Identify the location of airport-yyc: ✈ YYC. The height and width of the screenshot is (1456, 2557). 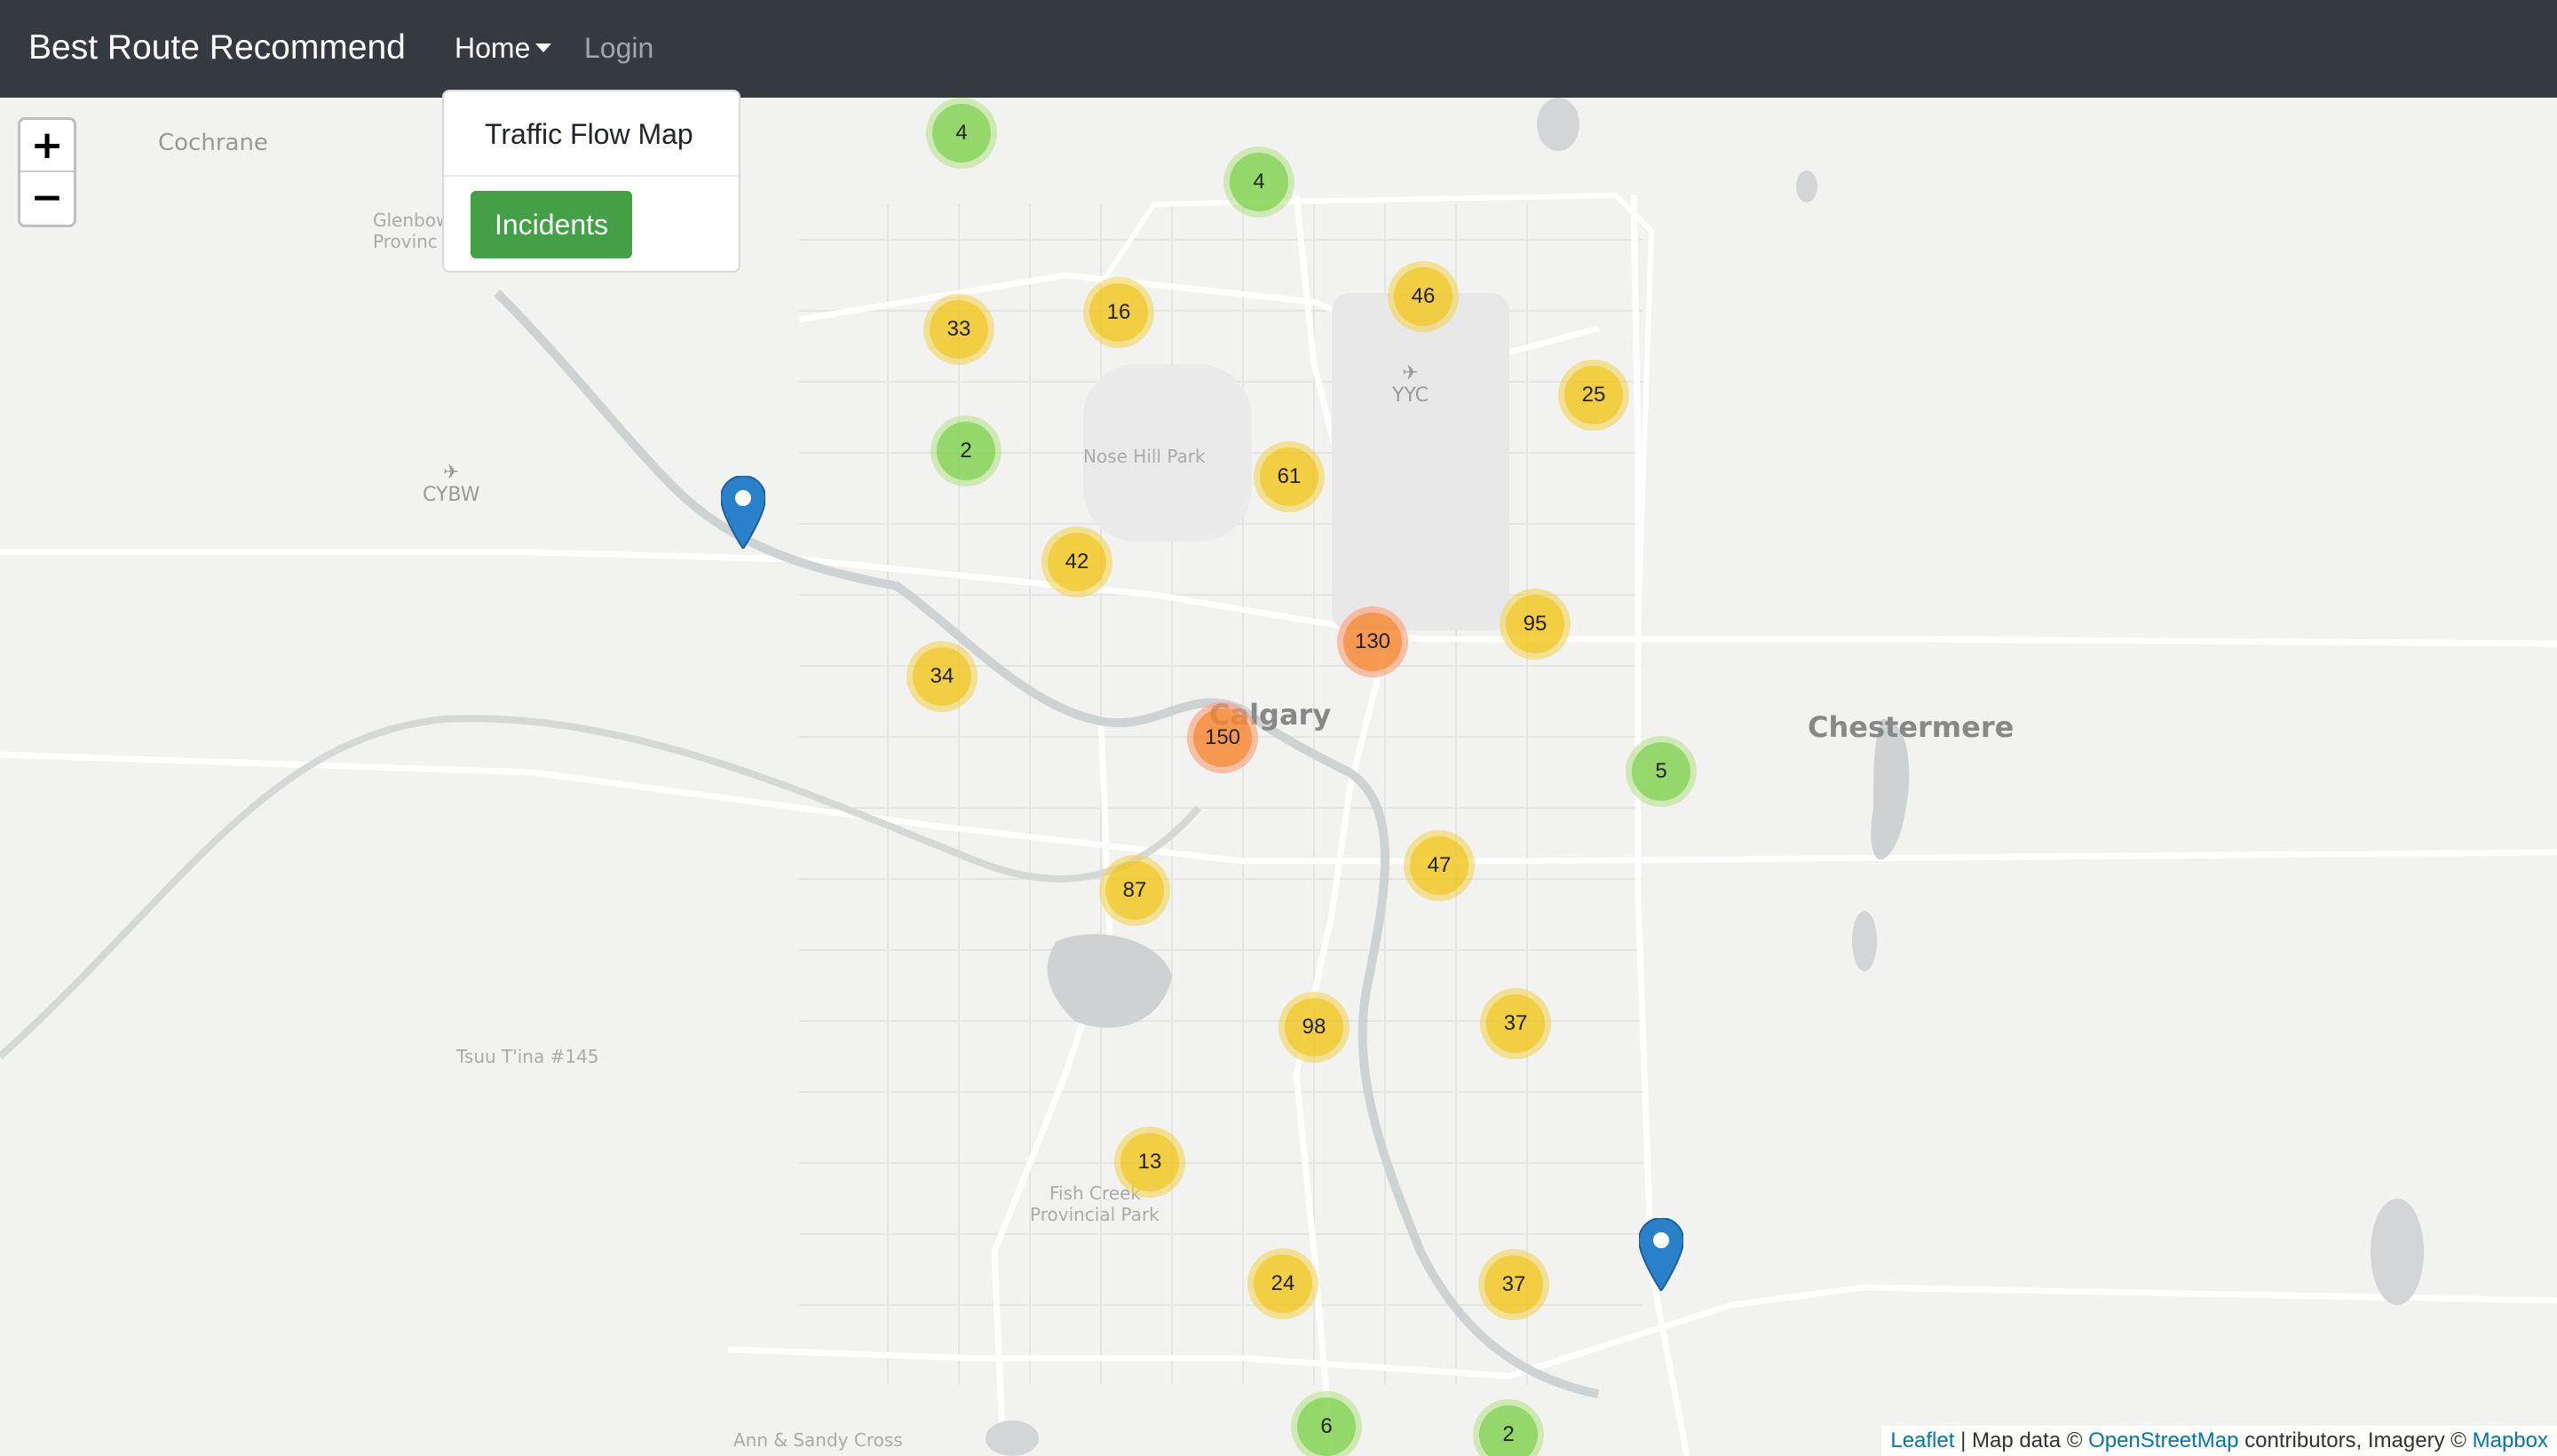
(1410, 384).